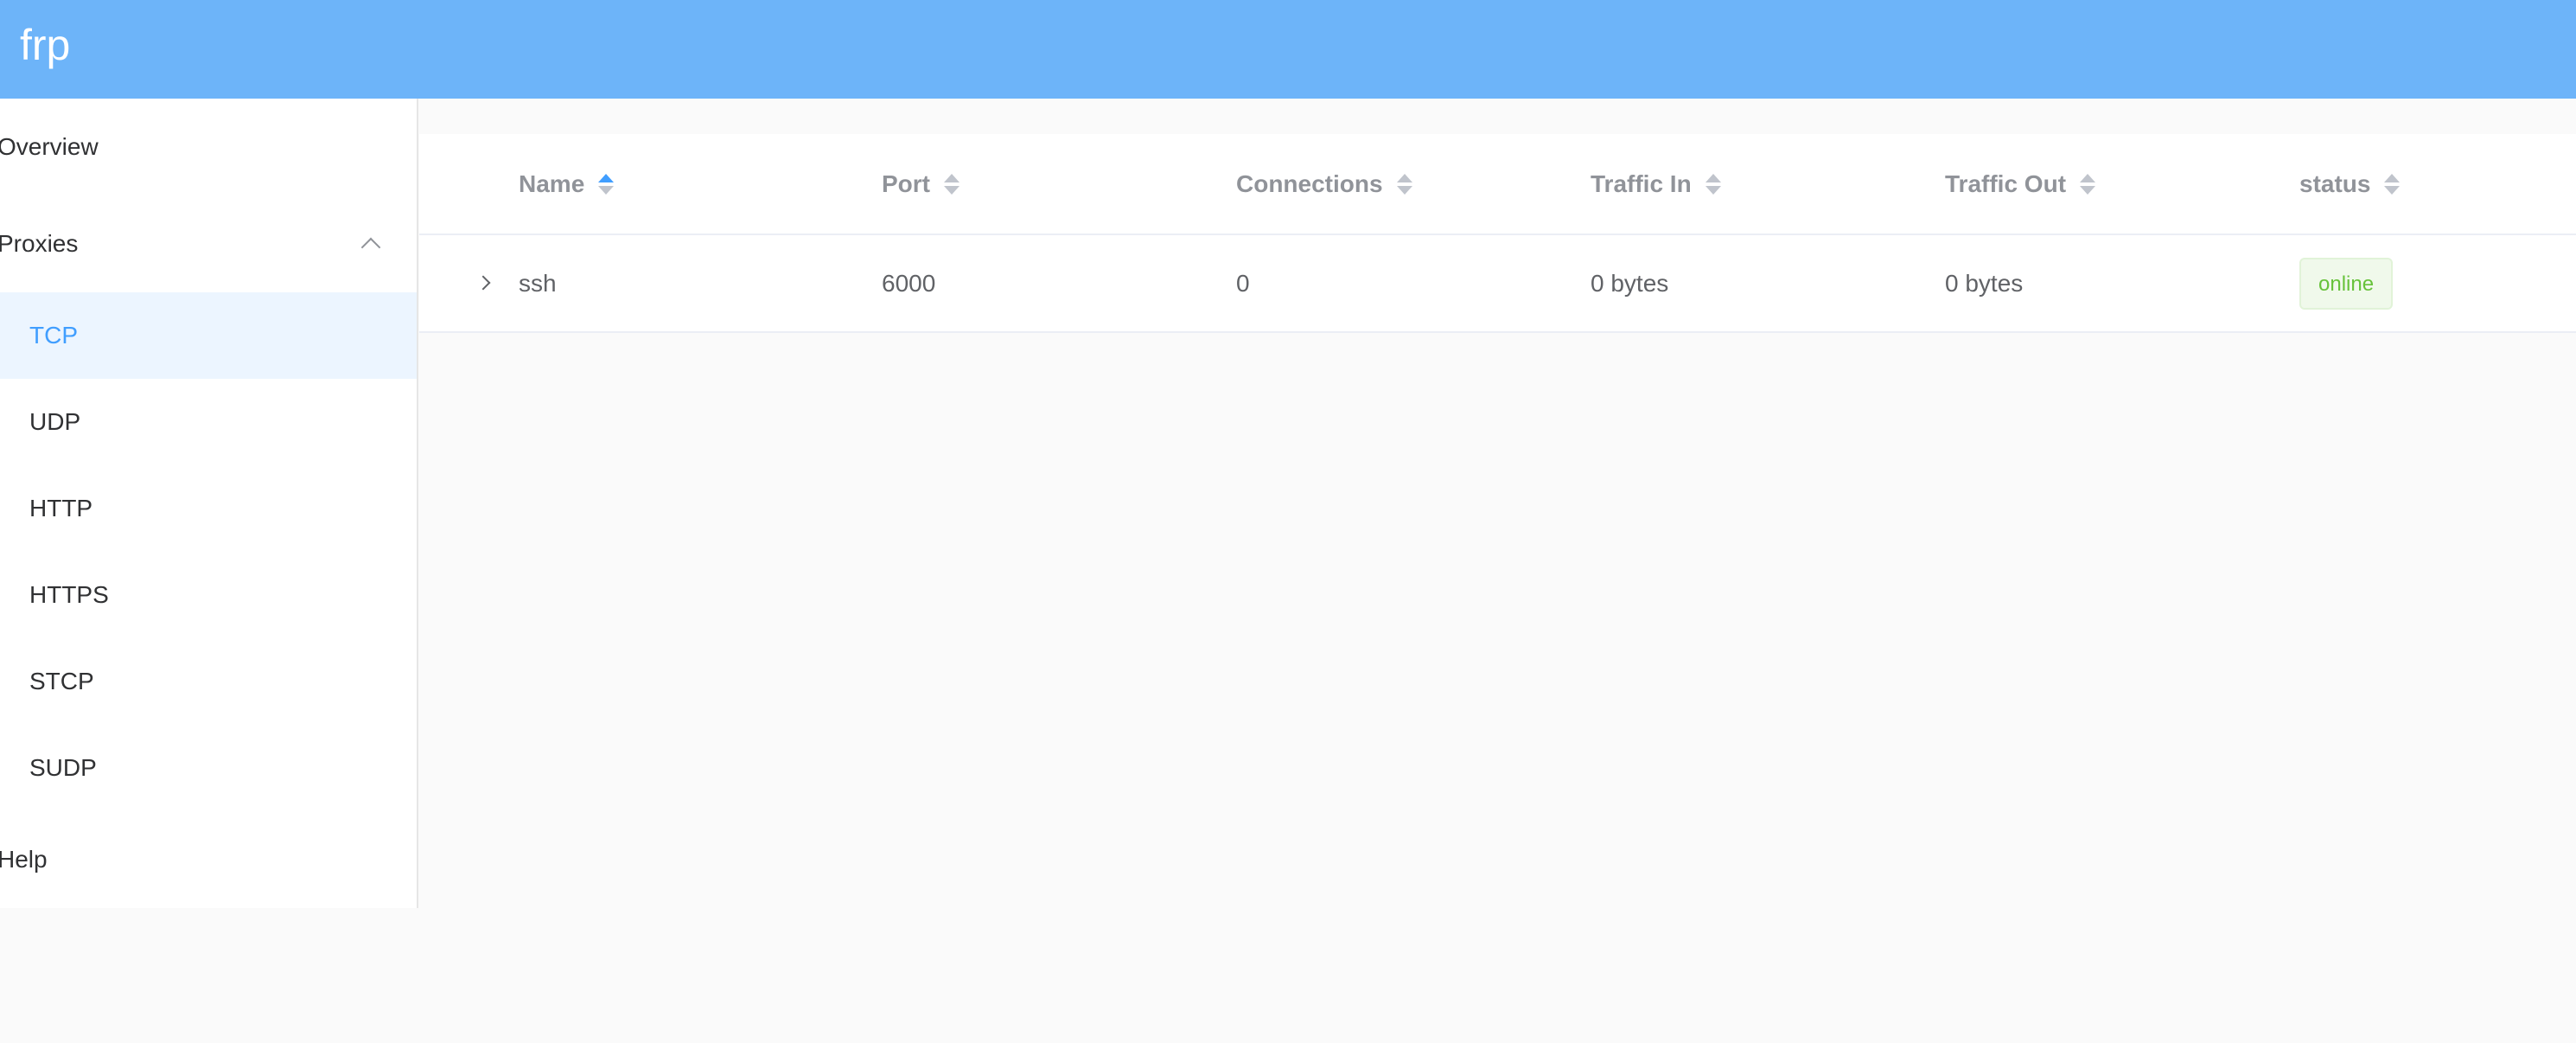 Image resolution: width=2576 pixels, height=1043 pixels. What do you see at coordinates (1984, 283) in the screenshot?
I see `cell-traffic-out: 0 bytes` at bounding box center [1984, 283].